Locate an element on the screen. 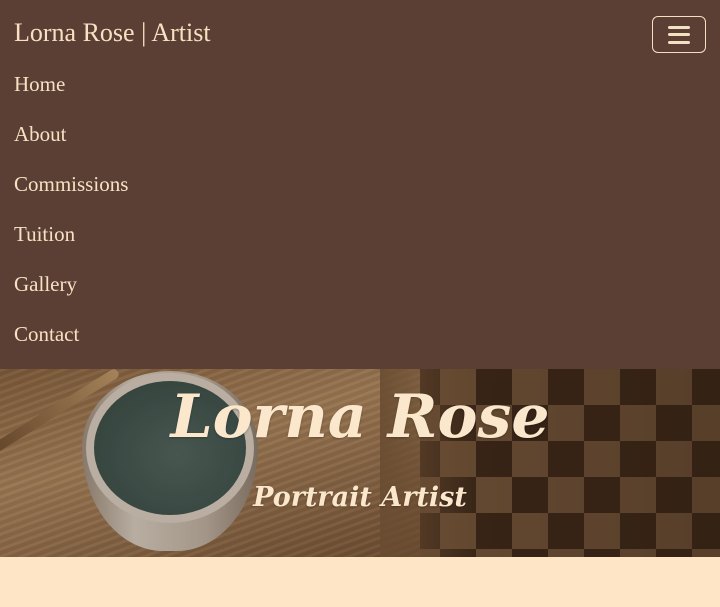  nav-item-gallery: Gallery is located at coordinates (71, 289).